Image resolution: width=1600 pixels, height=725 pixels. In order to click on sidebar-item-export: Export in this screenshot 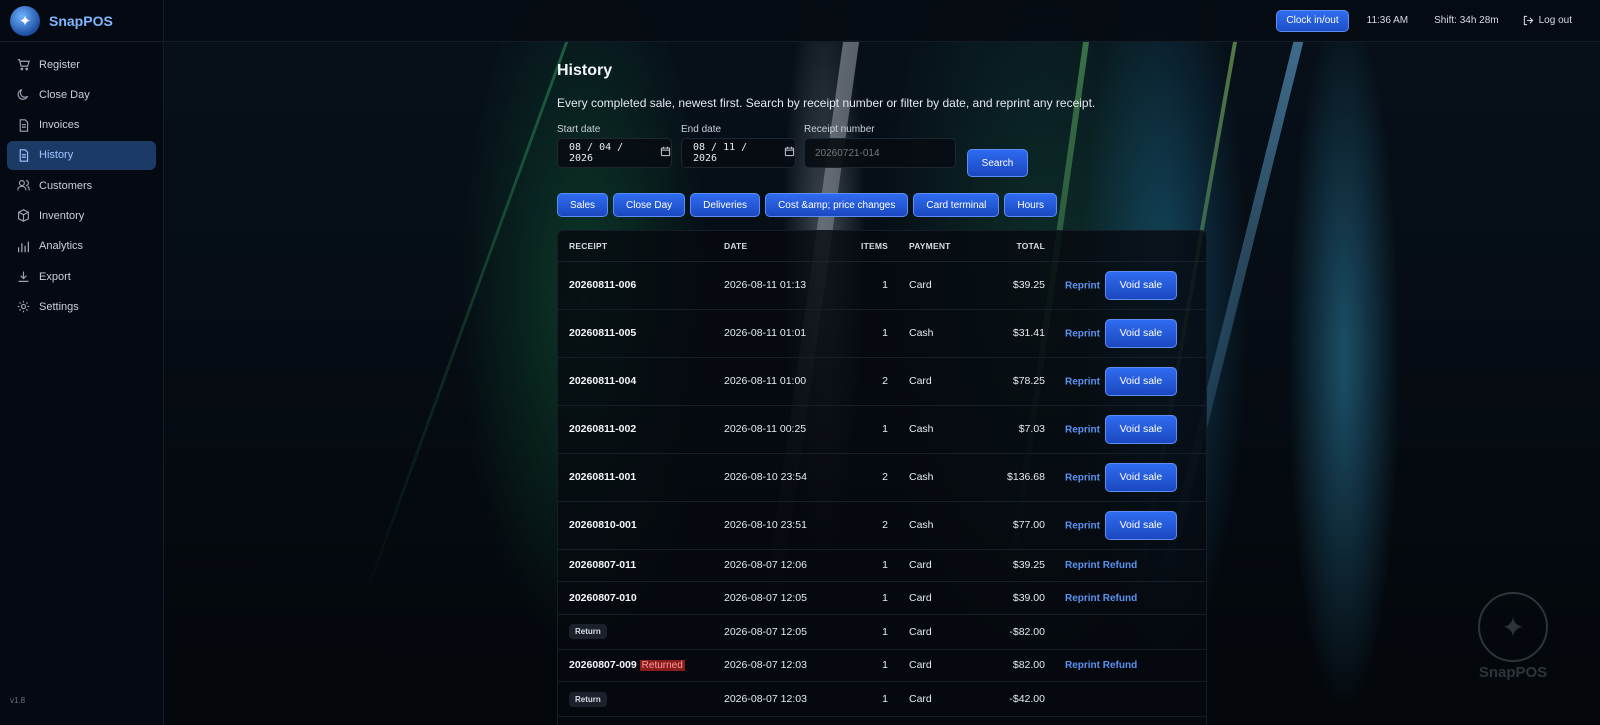, I will do `click(81, 276)`.